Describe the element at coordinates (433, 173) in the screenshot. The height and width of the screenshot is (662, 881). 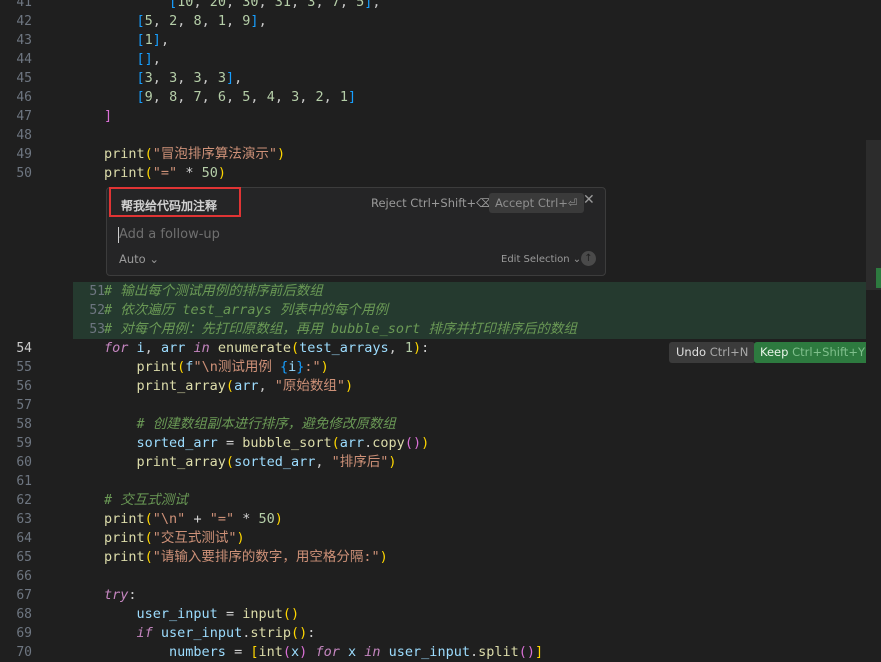
I see `code-line: 50 print("=" * 50)` at that location.